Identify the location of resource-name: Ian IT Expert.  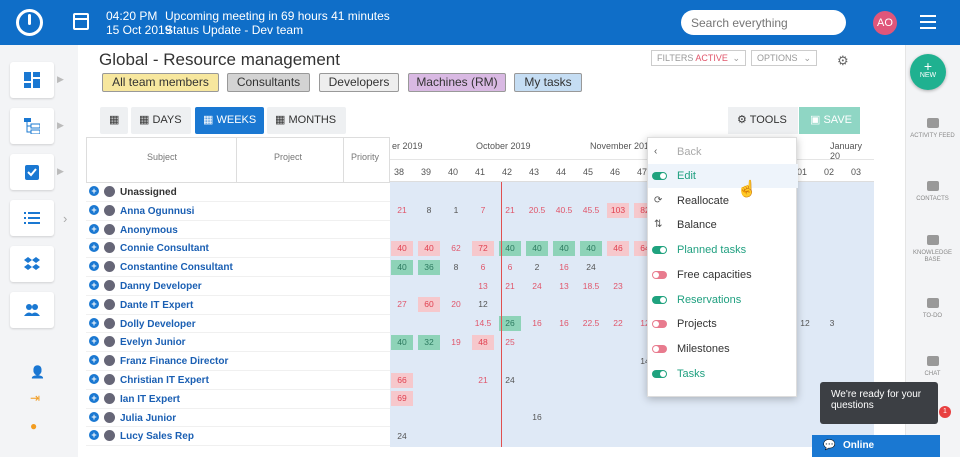
(150, 399).